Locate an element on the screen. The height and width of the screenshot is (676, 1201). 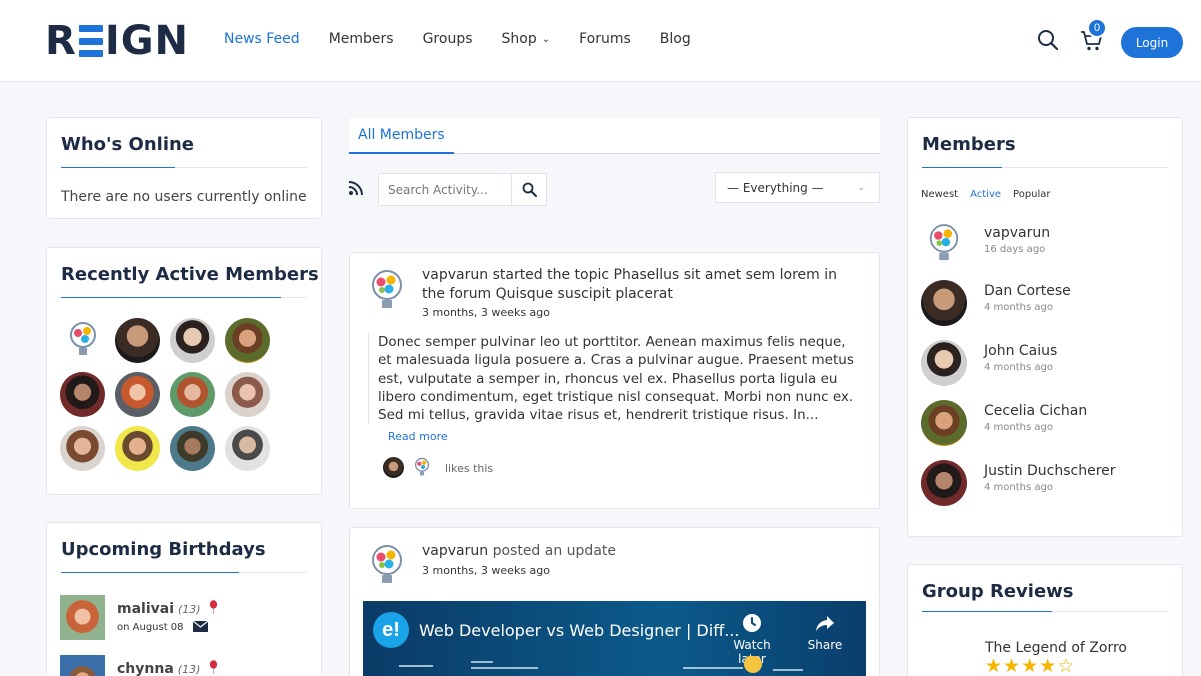
member-name: John Caius is located at coordinates (1020, 351).